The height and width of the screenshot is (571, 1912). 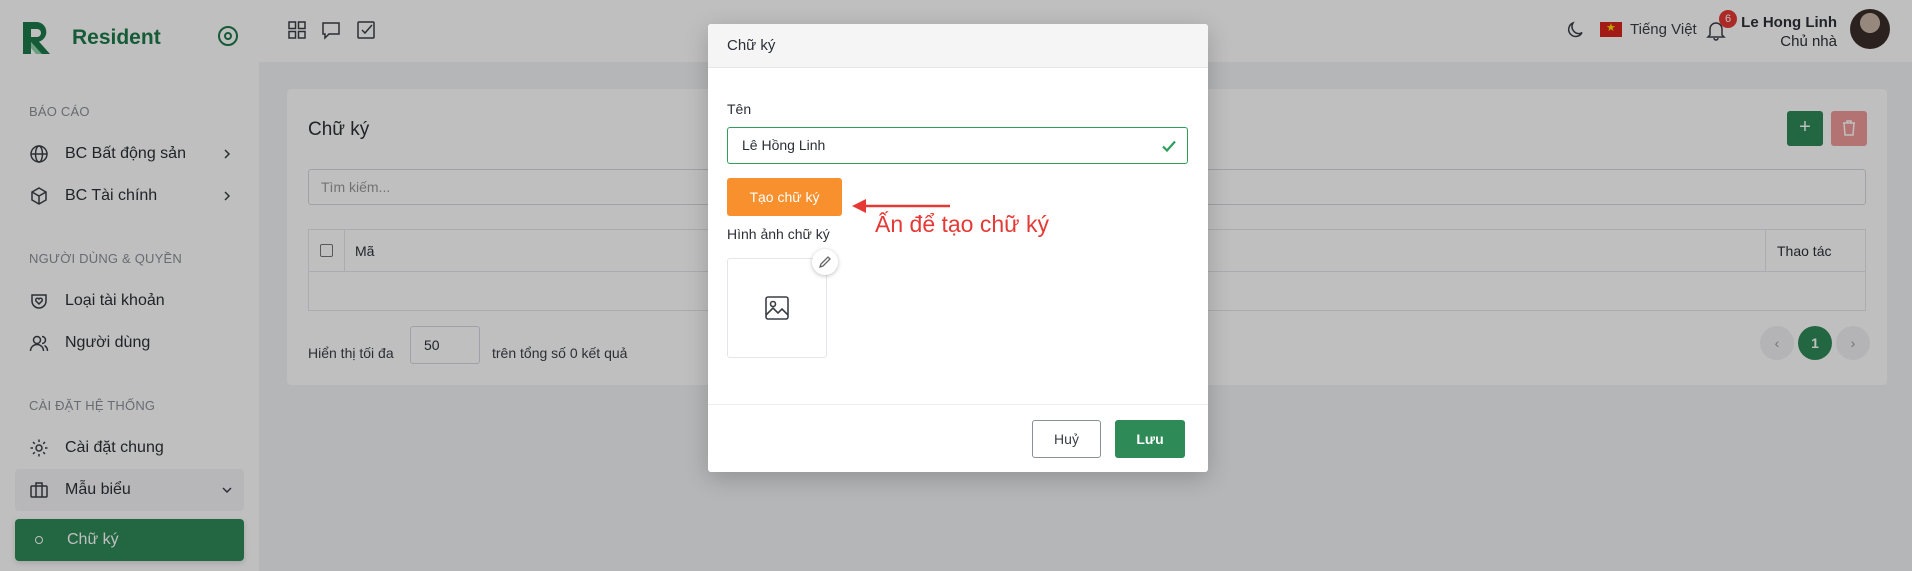 I want to click on name-label: Tên, so click(x=739, y=109).